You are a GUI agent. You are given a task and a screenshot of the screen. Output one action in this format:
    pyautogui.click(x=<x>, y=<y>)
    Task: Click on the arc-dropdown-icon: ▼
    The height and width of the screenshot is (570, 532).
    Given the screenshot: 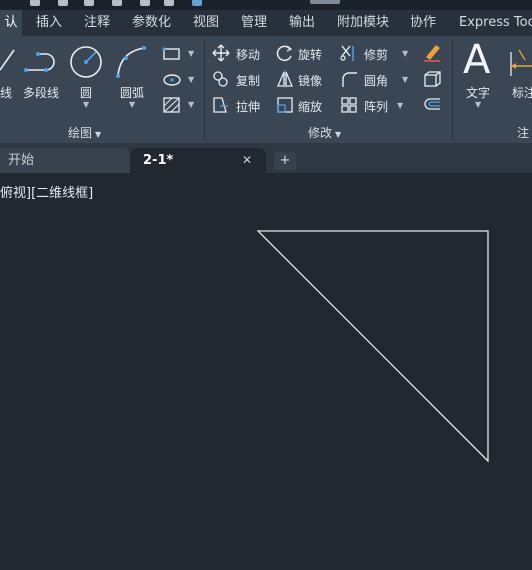 What is the action you would take?
    pyautogui.click(x=132, y=104)
    